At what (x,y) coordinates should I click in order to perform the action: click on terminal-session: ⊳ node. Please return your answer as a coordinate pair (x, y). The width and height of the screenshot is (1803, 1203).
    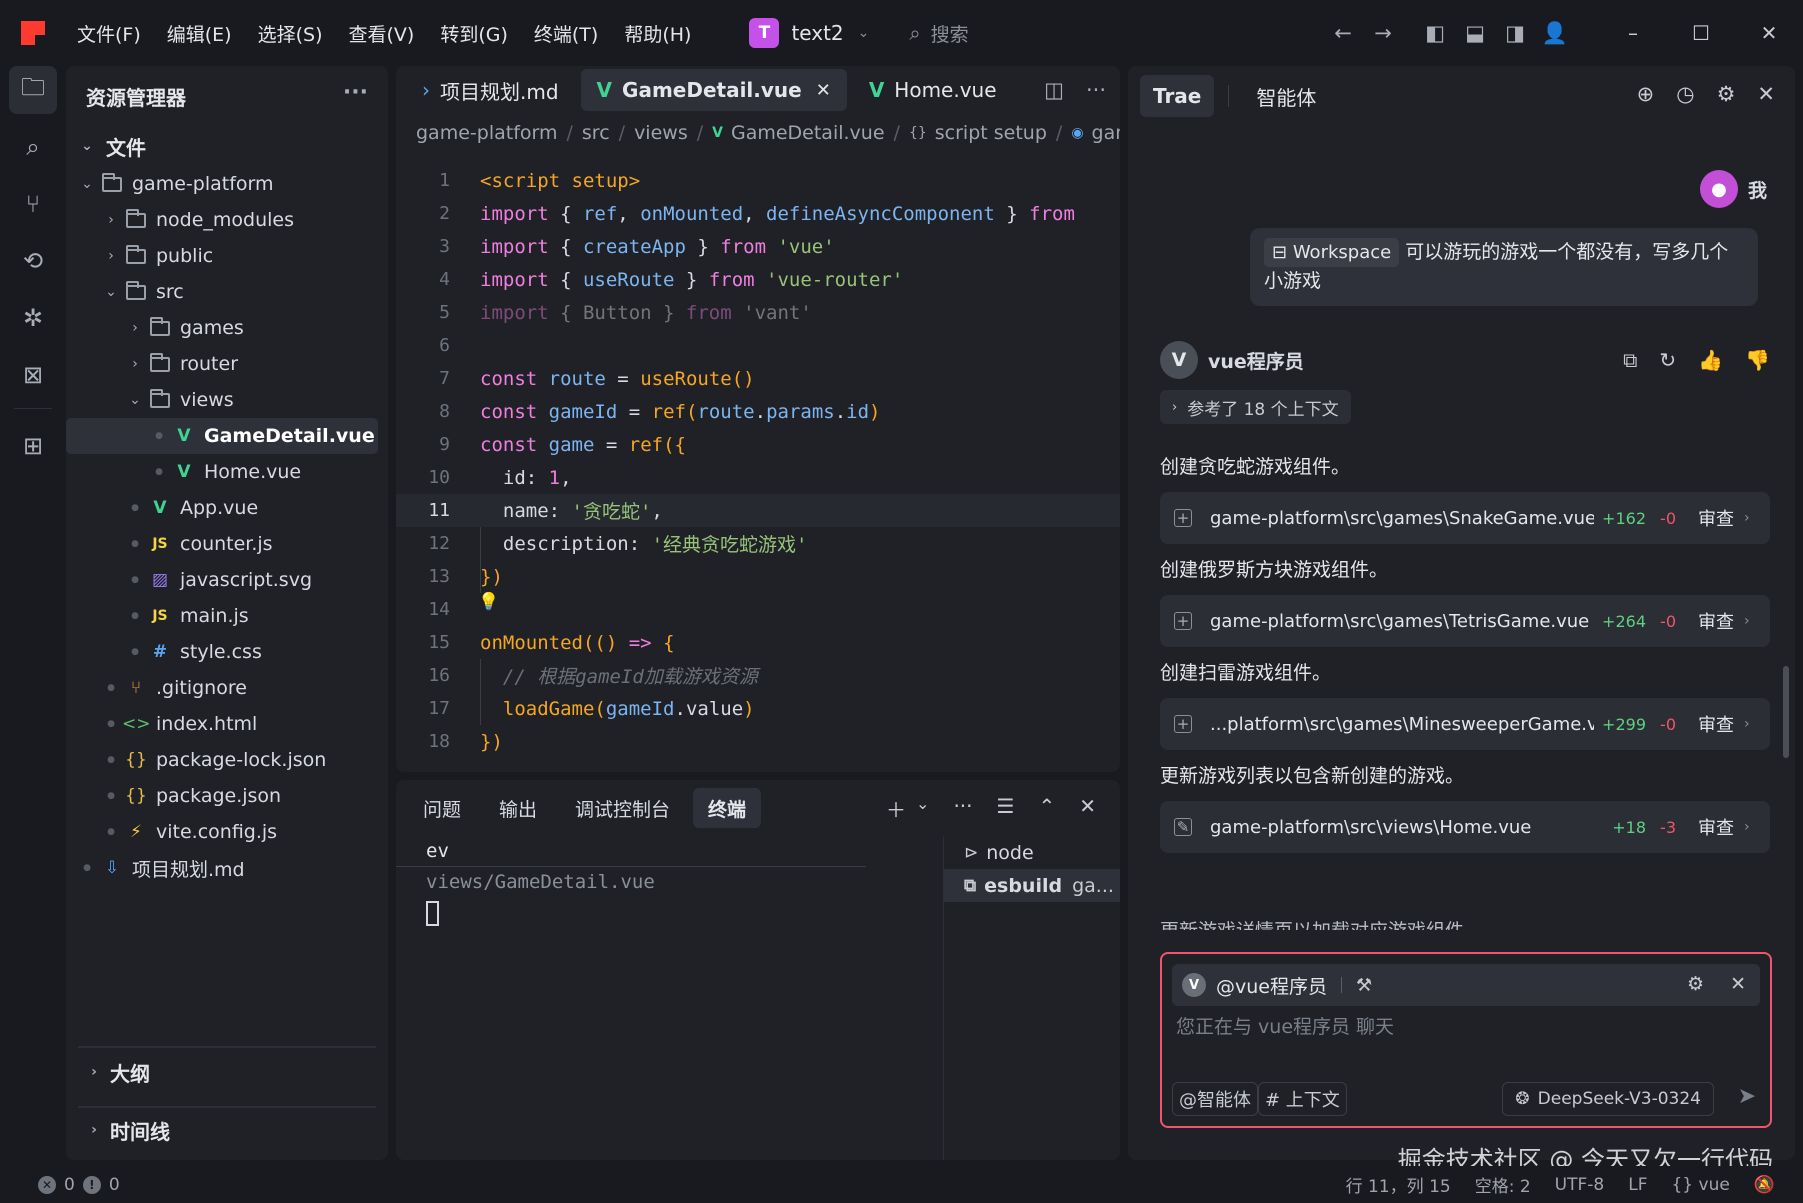
    Looking at the image, I should click on (1032, 852).